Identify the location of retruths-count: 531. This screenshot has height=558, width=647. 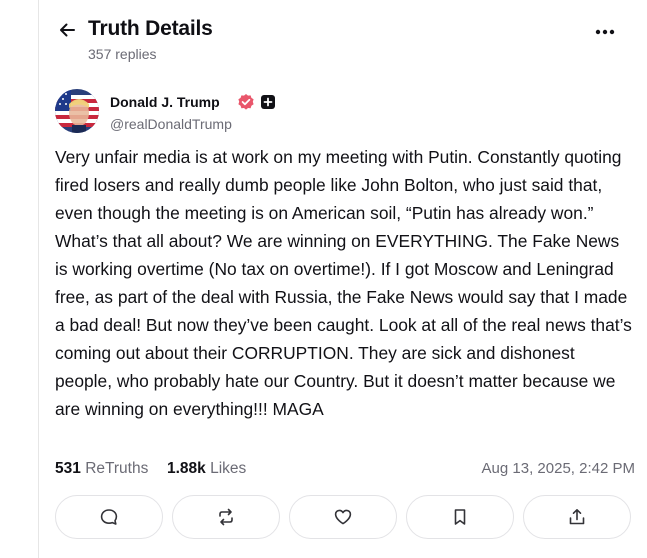
(68, 468).